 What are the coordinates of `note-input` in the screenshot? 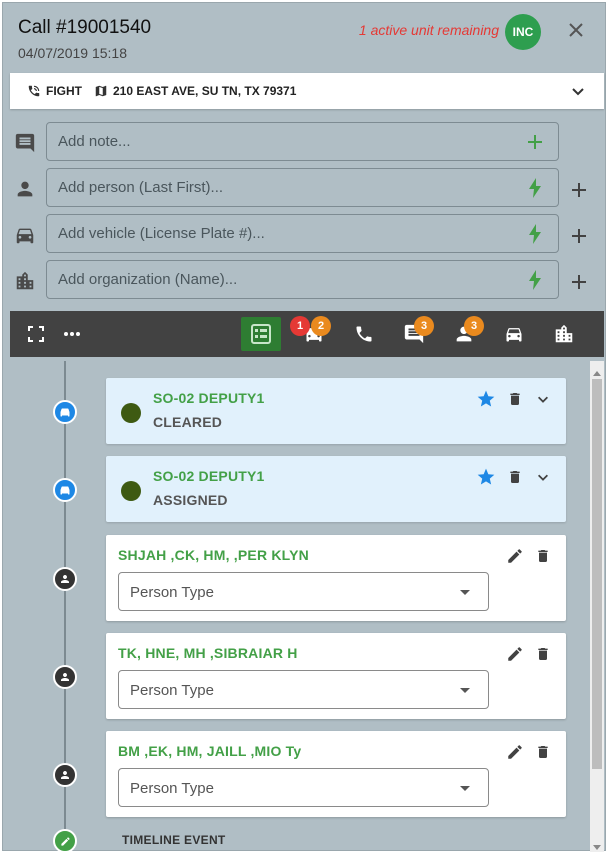 It's located at (302, 141).